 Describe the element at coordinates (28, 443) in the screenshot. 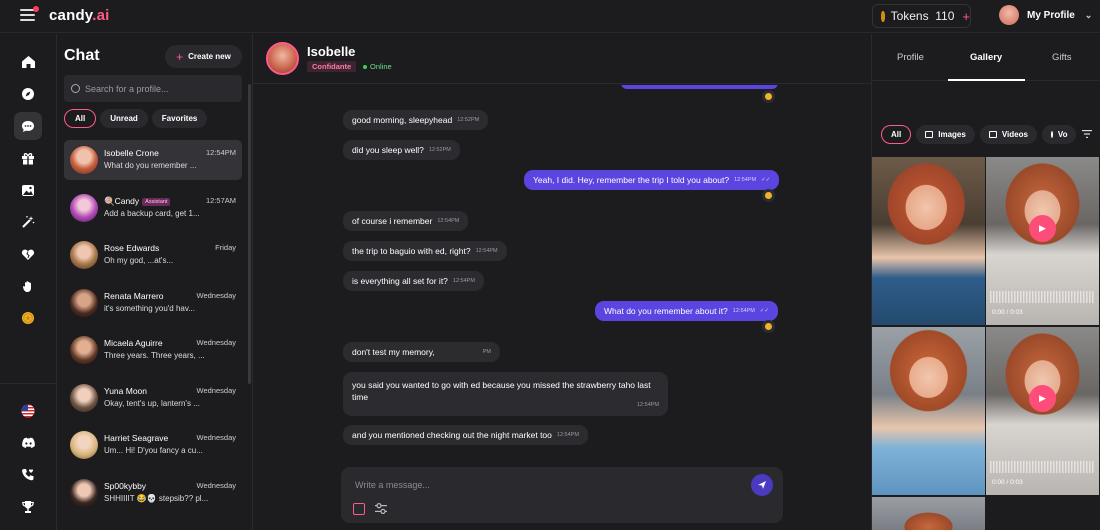

I see `discord-icon` at that location.